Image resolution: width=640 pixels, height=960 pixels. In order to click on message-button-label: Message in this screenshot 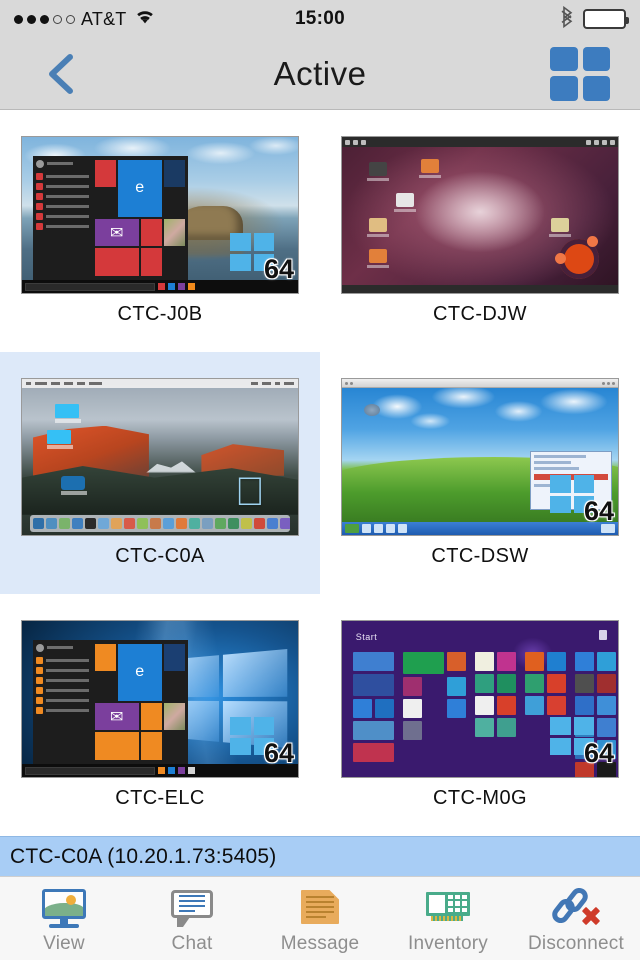, I will do `click(320, 943)`.